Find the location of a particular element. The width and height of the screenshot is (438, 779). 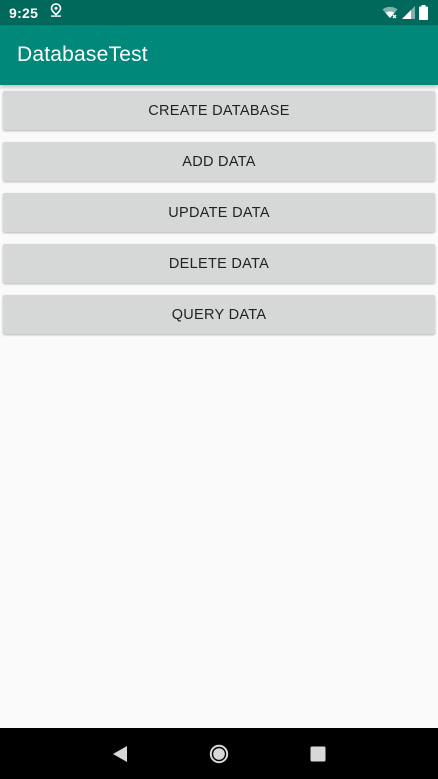

back-icon is located at coordinates (120, 754).